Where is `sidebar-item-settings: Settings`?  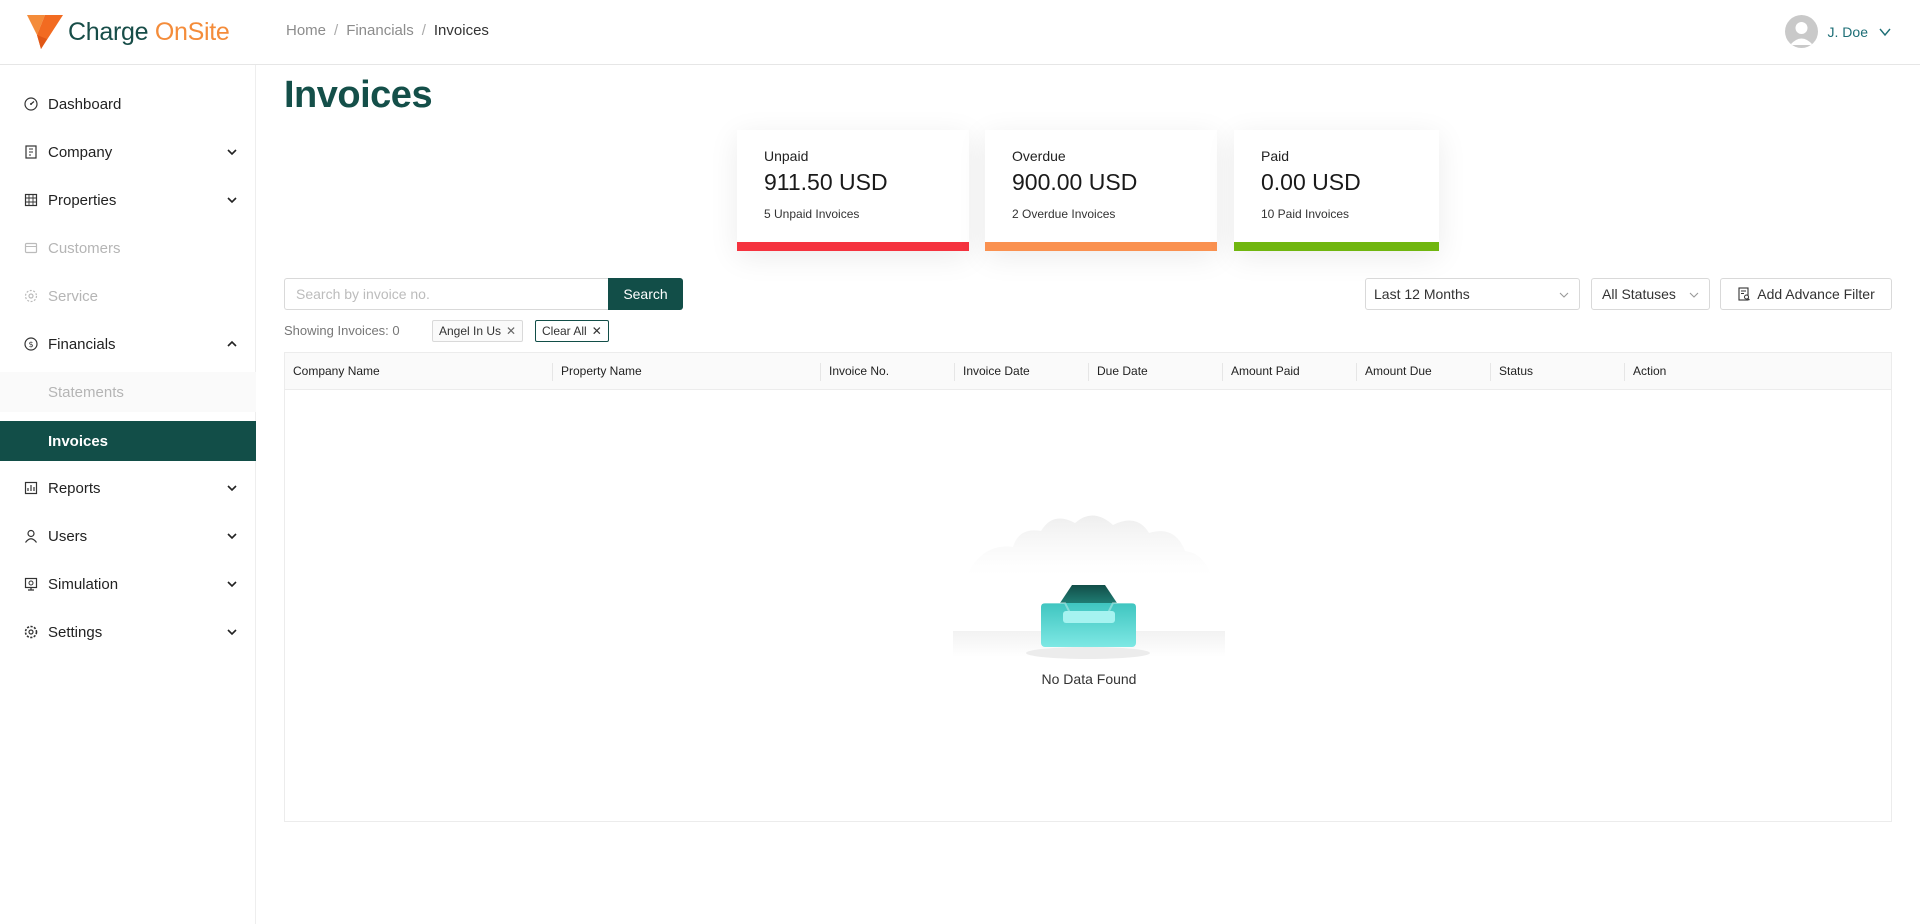
sidebar-item-settings: Settings is located at coordinates (128, 632).